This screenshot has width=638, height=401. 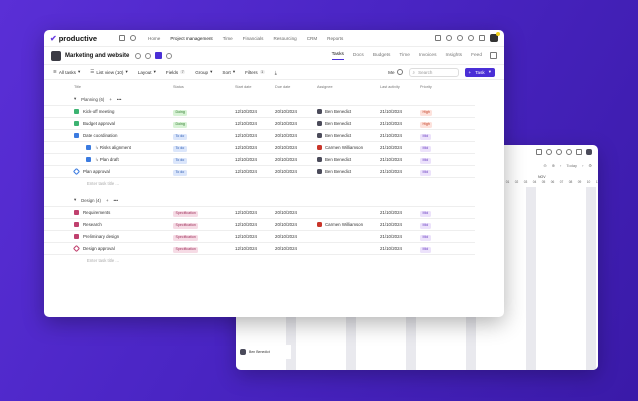 What do you see at coordinates (93, 249) in the screenshot?
I see `task-title-cell: Design approval` at bounding box center [93, 249].